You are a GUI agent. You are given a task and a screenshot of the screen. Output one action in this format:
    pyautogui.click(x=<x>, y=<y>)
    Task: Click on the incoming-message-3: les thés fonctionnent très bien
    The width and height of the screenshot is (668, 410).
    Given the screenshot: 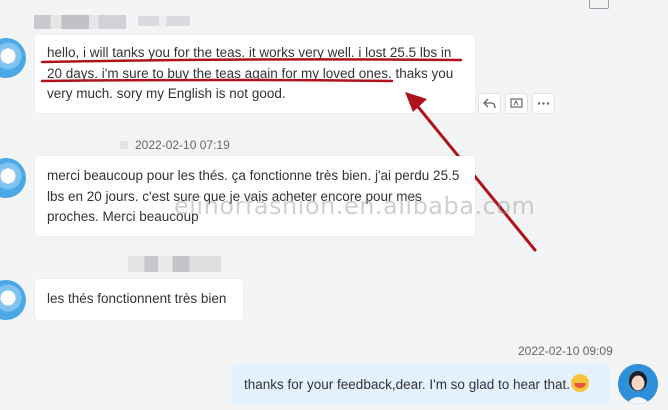 What is the action you would take?
    pyautogui.click(x=139, y=299)
    